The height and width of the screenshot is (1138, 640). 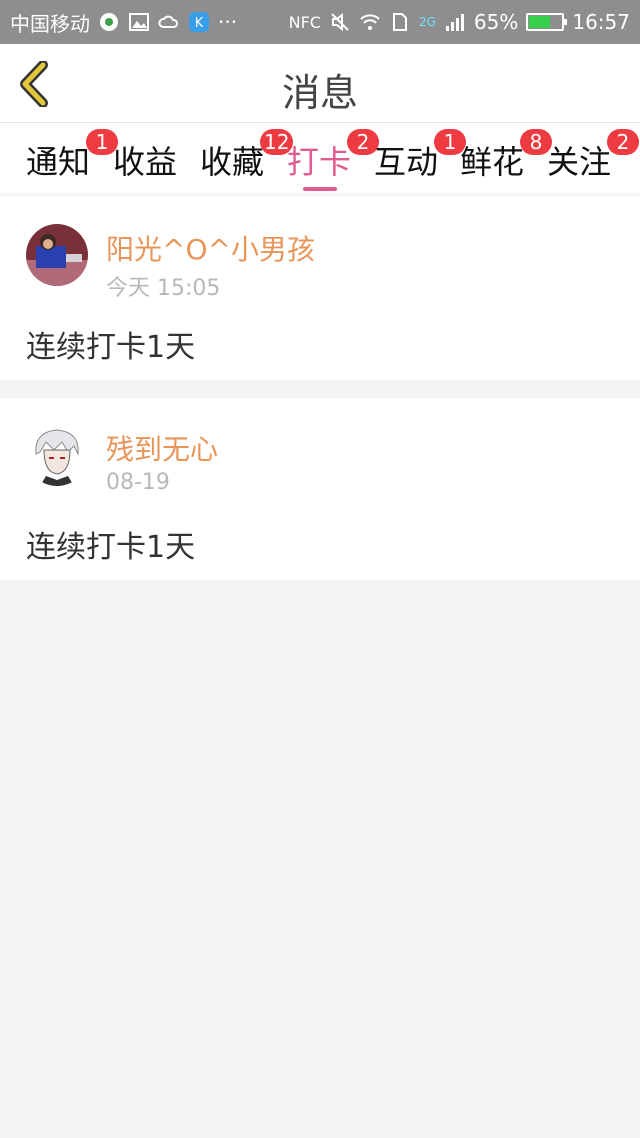 I want to click on tab-label: 通知, so click(x=58, y=162).